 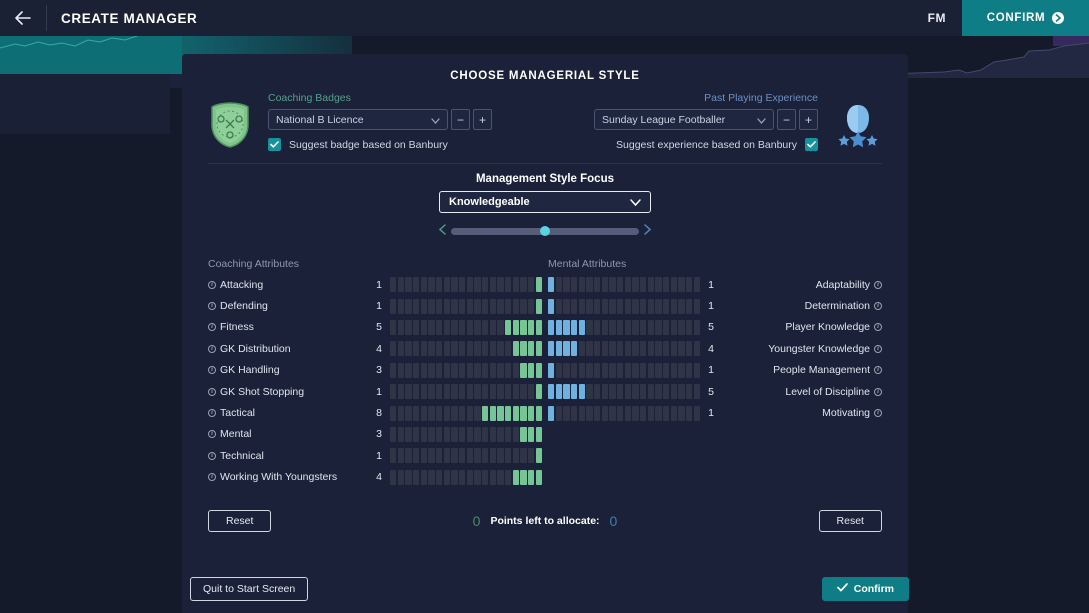 What do you see at coordinates (865, 589) in the screenshot?
I see `confirm-button: Confirm` at bounding box center [865, 589].